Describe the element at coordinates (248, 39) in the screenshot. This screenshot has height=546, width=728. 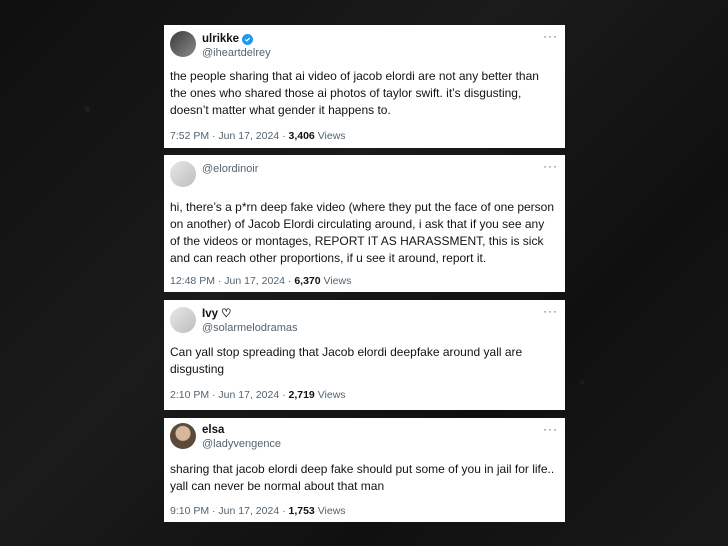
I see `verified-badge-icon` at that location.